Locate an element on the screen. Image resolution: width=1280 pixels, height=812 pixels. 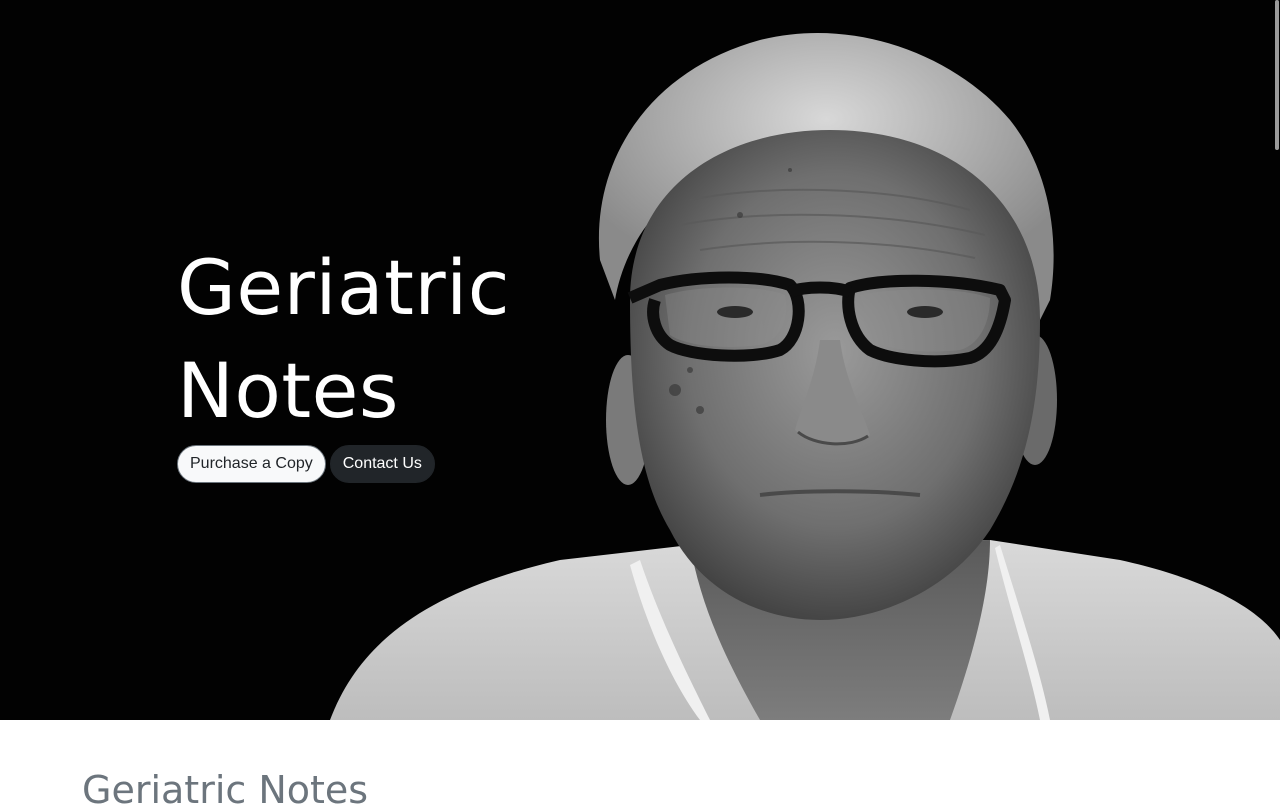
page-scrollbar is located at coordinates (1277, 75).